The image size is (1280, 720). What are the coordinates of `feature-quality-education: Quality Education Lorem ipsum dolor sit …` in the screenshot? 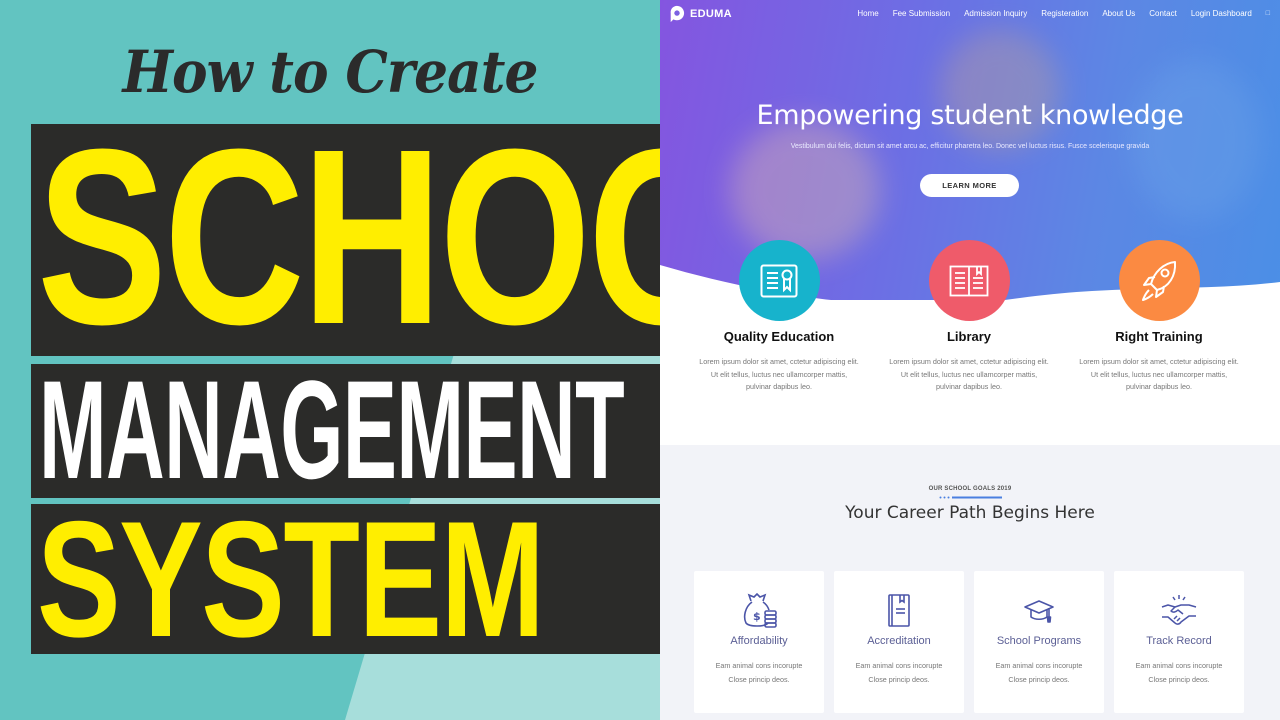 It's located at (779, 317).